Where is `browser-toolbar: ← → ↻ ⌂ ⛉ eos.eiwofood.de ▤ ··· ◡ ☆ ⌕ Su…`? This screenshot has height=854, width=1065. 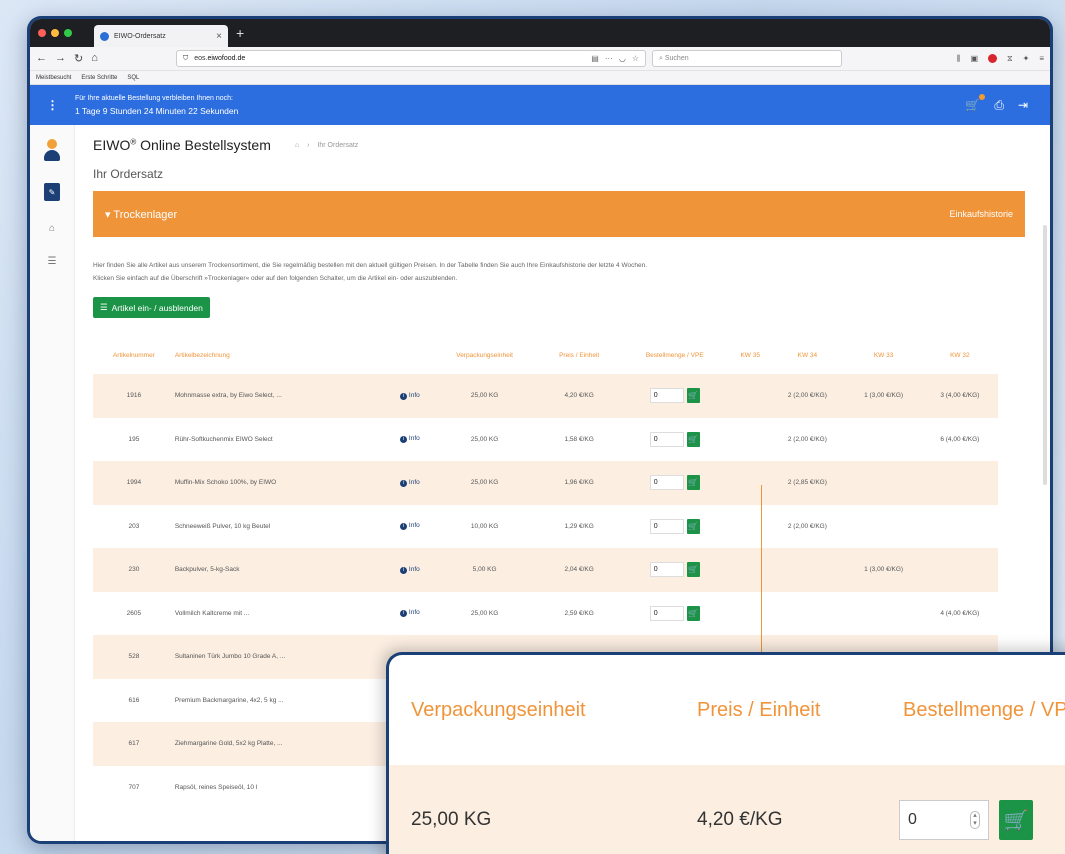
browser-toolbar: ← → ↻ ⌂ ⛉ eos.eiwofood.de ▤ ··· ◡ ☆ ⌕ Su… is located at coordinates (540, 59).